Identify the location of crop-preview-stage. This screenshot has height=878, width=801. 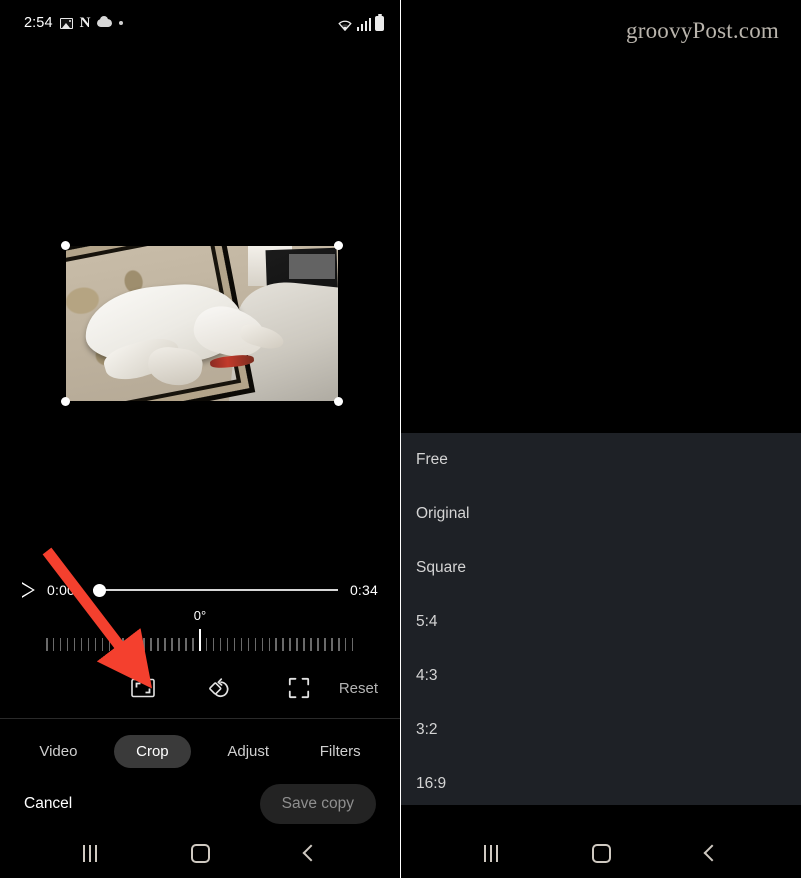
(202, 323).